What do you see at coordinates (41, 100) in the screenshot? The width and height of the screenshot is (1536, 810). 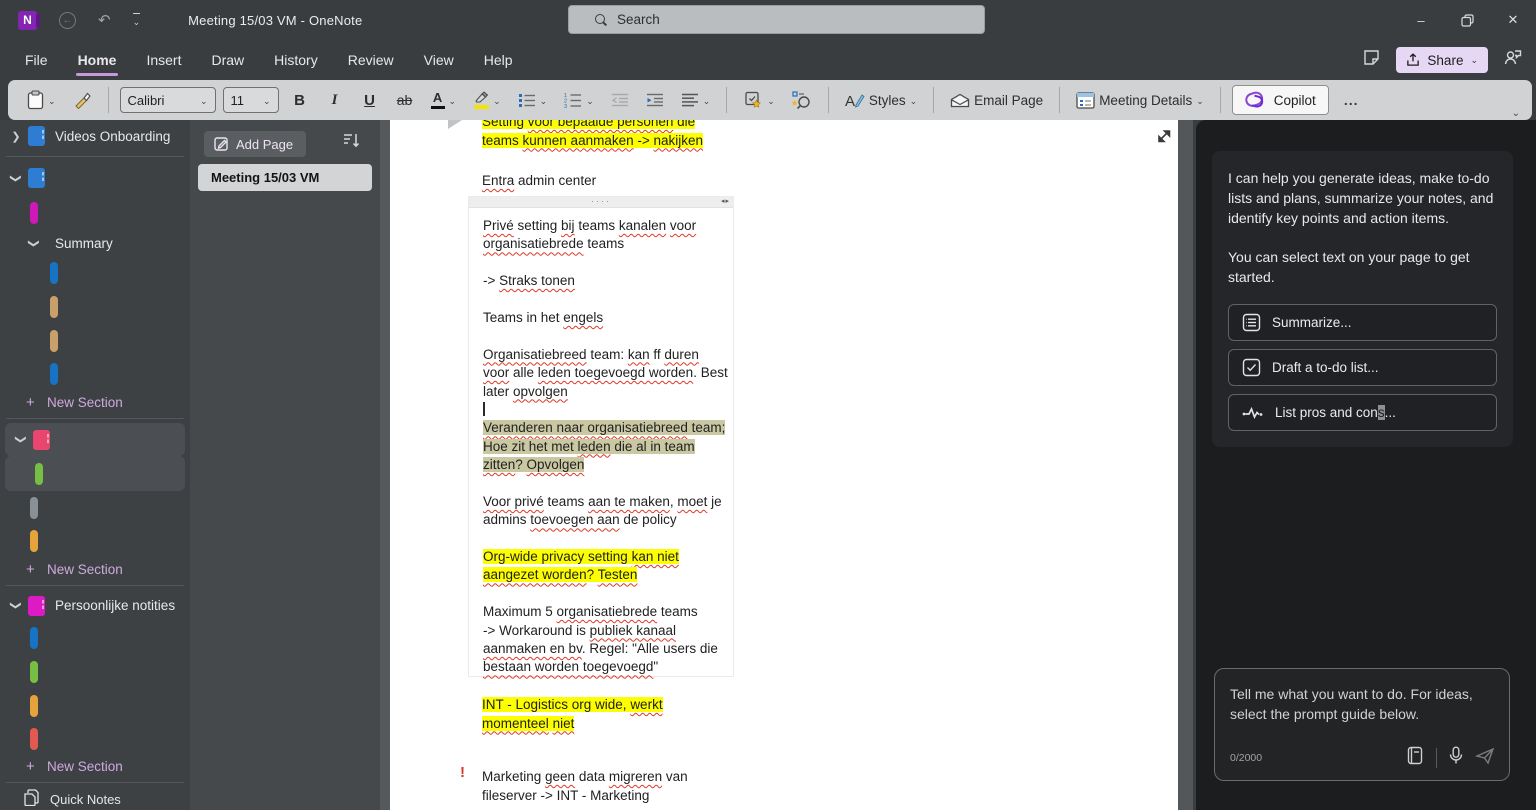 I see `paste-button: ⌄` at bounding box center [41, 100].